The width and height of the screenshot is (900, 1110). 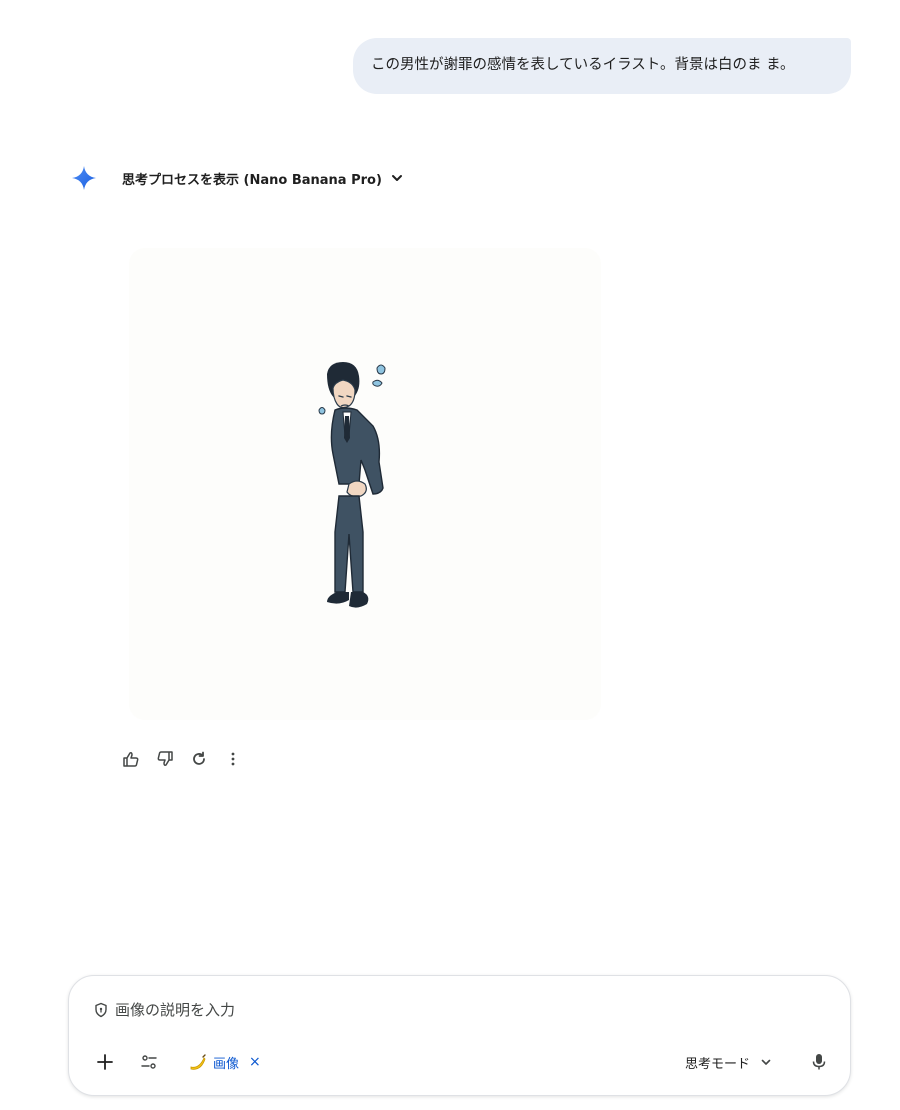 I want to click on more-options-icon, so click(x=233, y=759).